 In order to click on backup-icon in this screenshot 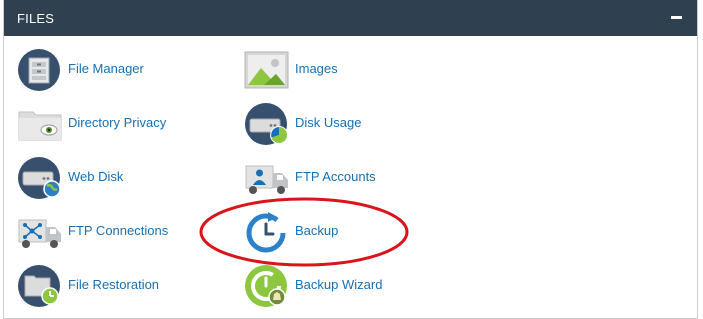, I will do `click(266, 232)`.